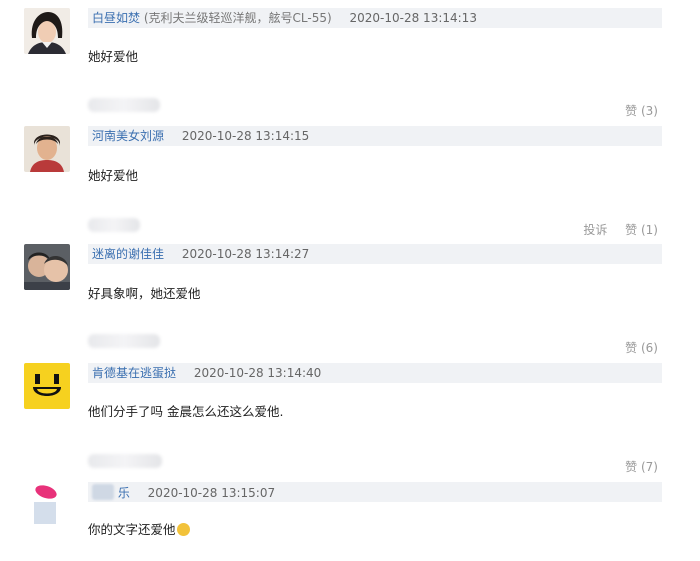  I want to click on comment-meta: 迷离的谢佳佳 2020-10-28 13:14:27, so click(200, 254).